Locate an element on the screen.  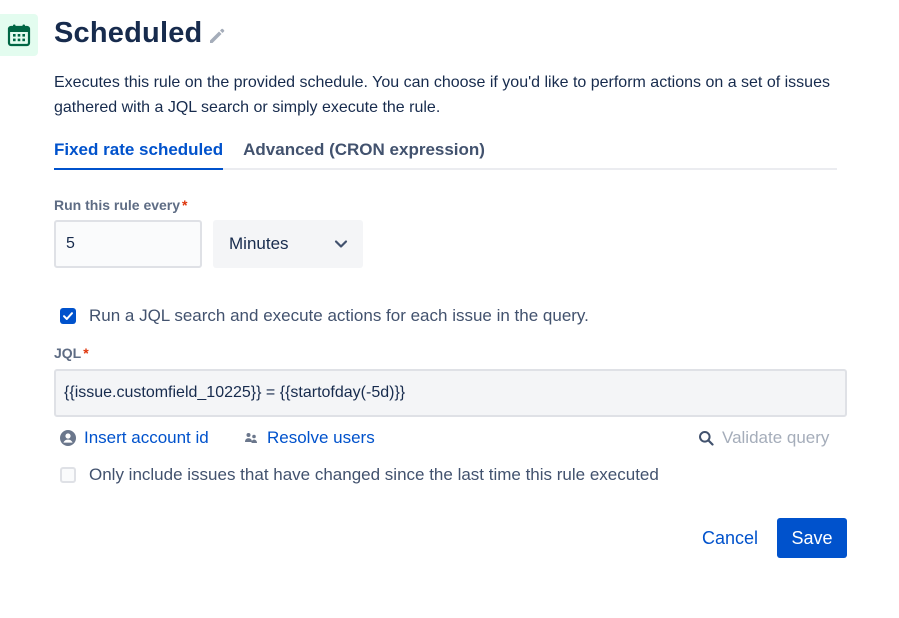
trigger-icon-container is located at coordinates (19, 35).